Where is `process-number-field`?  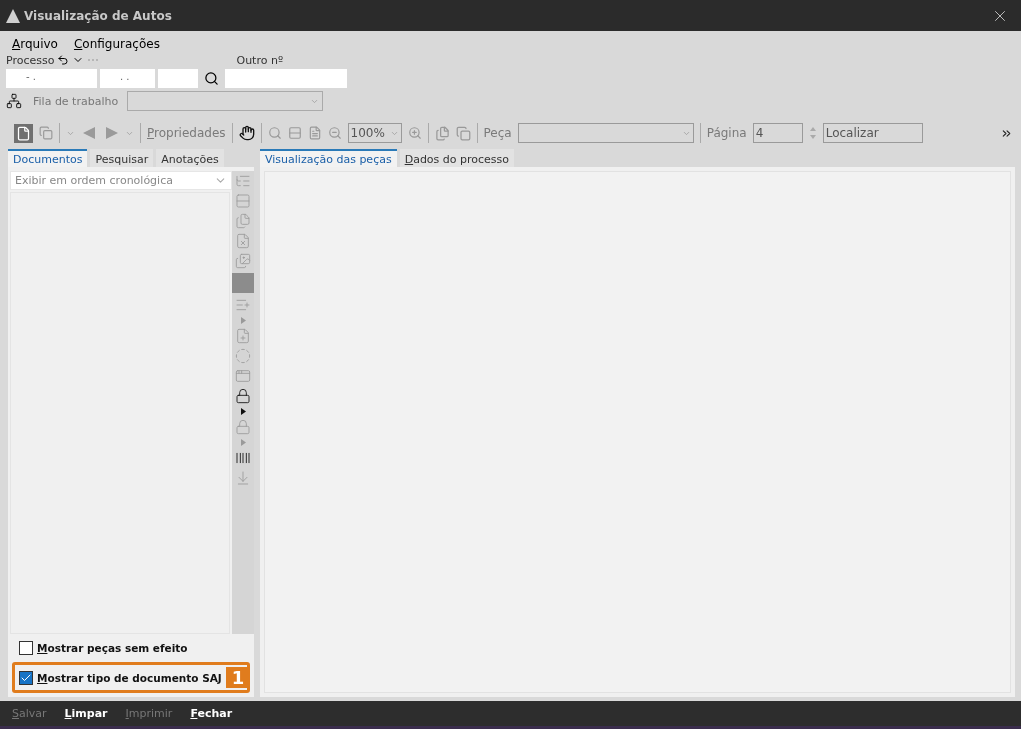 process-number-field is located at coordinates (178, 78).